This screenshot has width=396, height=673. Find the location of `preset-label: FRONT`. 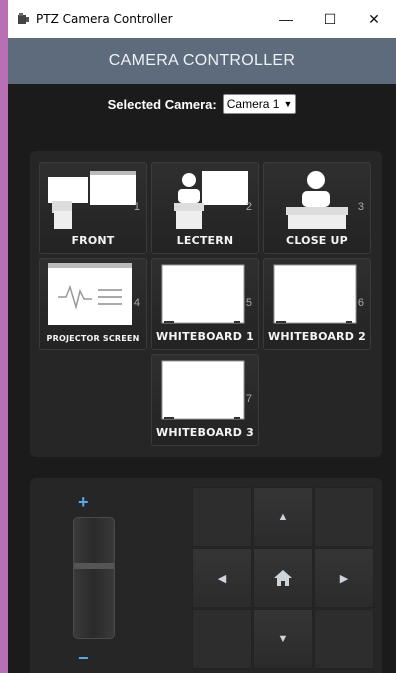

preset-label: FRONT is located at coordinates (93, 240).